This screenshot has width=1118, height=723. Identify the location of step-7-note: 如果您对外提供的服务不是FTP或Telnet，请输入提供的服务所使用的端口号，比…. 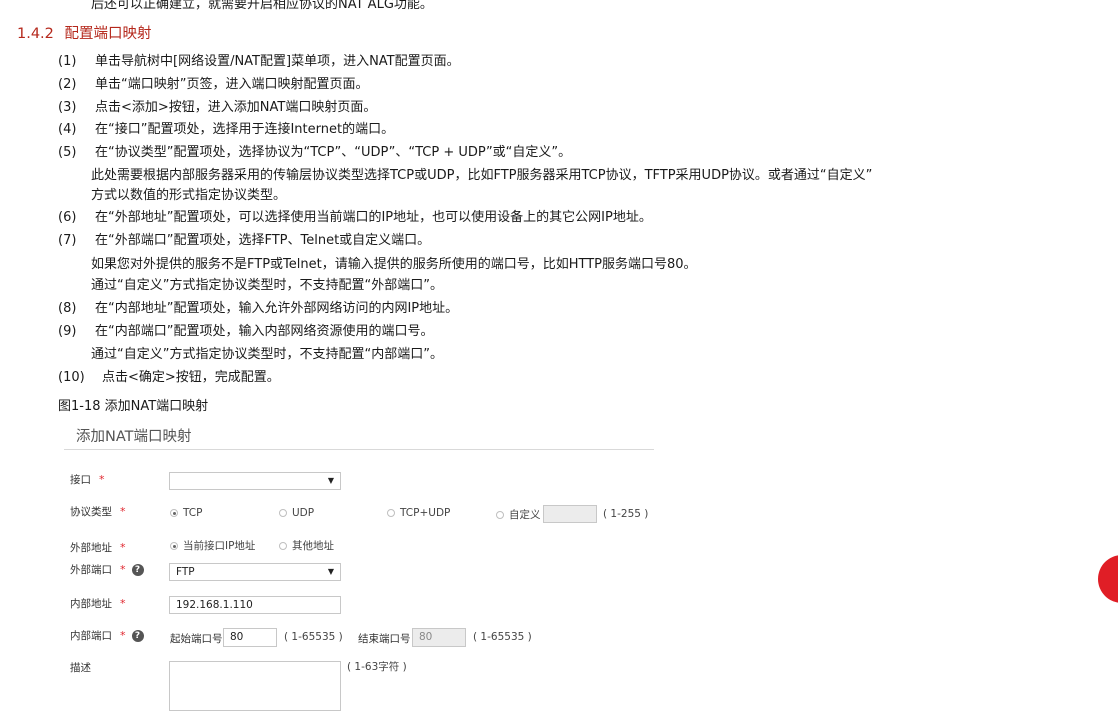
(394, 264).